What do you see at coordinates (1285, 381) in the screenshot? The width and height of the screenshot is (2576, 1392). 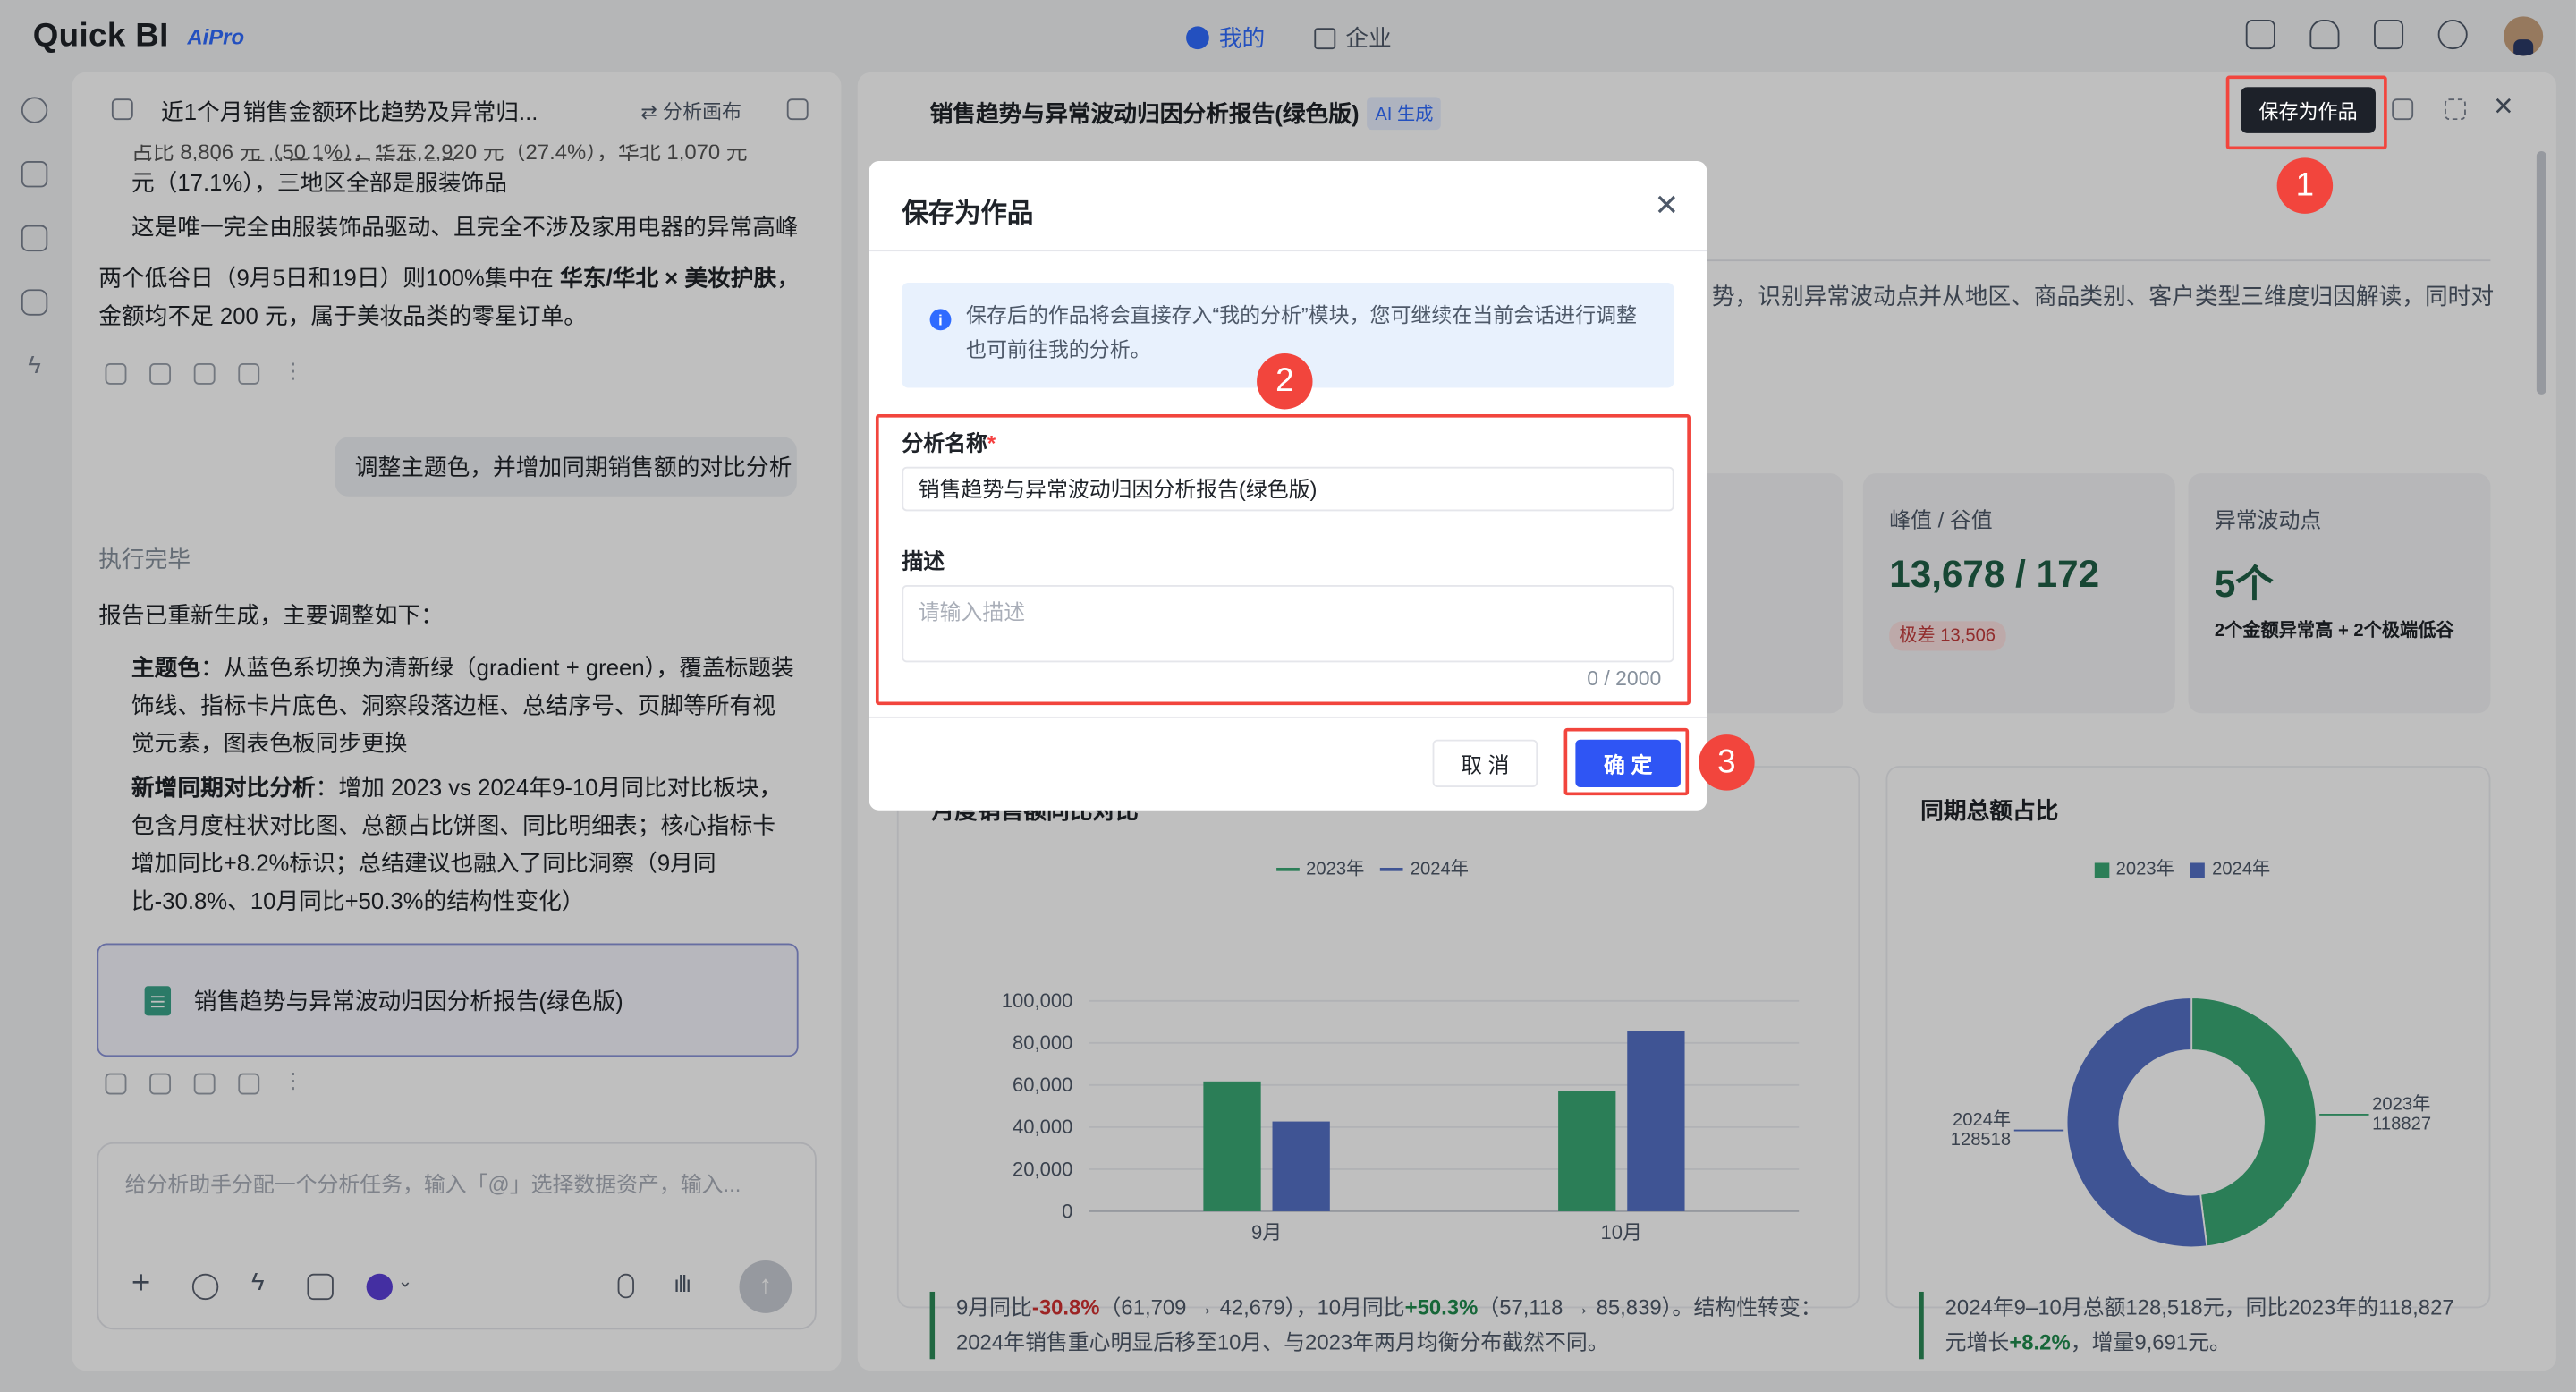 I see `step-badge-2: 2` at bounding box center [1285, 381].